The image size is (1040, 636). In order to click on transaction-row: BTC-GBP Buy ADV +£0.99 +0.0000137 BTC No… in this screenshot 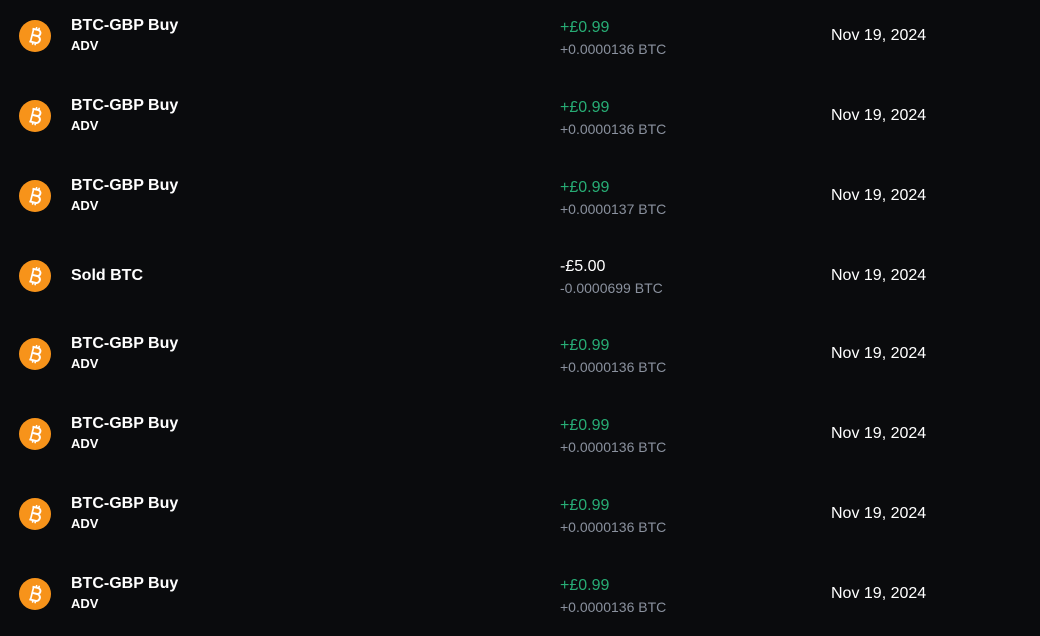, I will do `click(520, 198)`.